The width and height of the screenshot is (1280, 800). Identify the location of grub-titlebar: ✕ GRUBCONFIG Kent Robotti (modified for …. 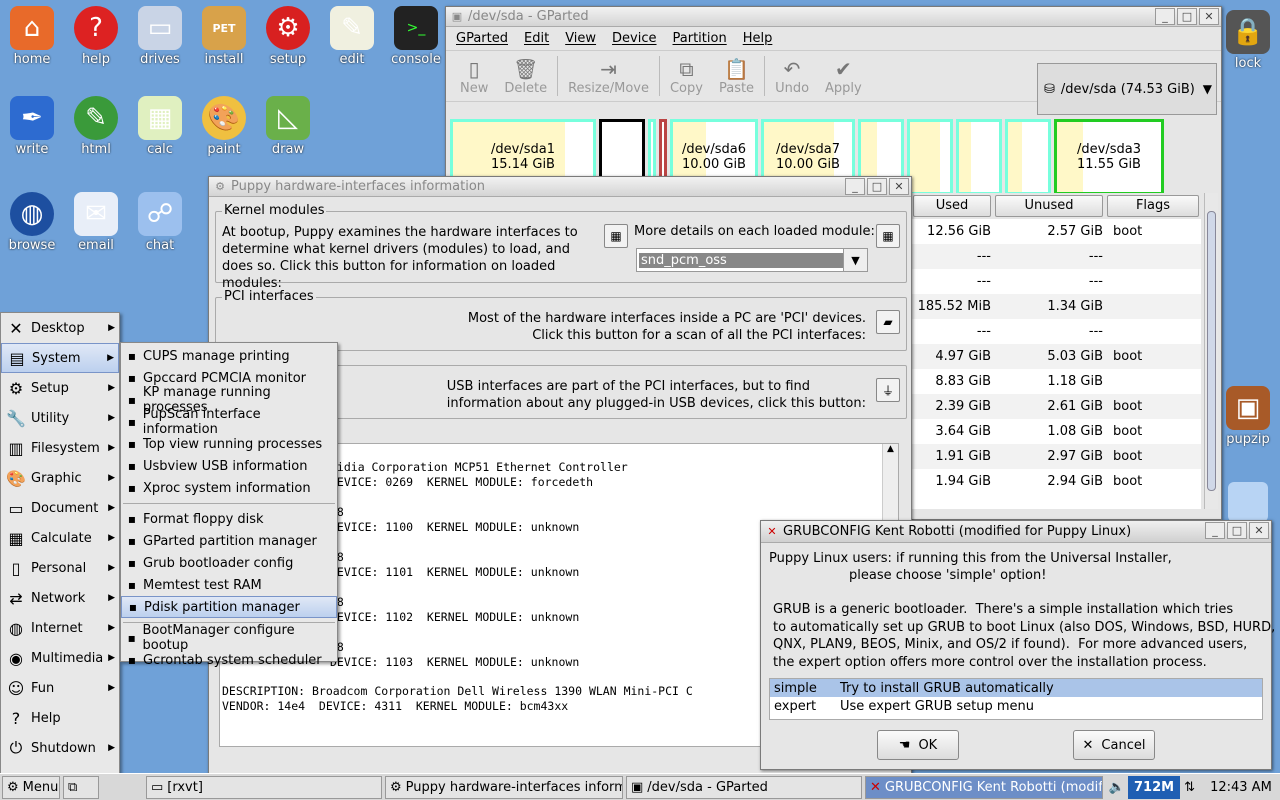
(1016, 532).